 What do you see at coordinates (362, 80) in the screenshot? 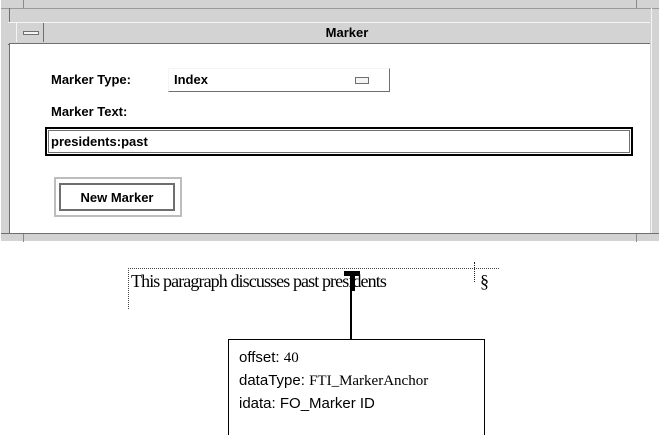
I see `option-menu-indicator-icon` at bounding box center [362, 80].